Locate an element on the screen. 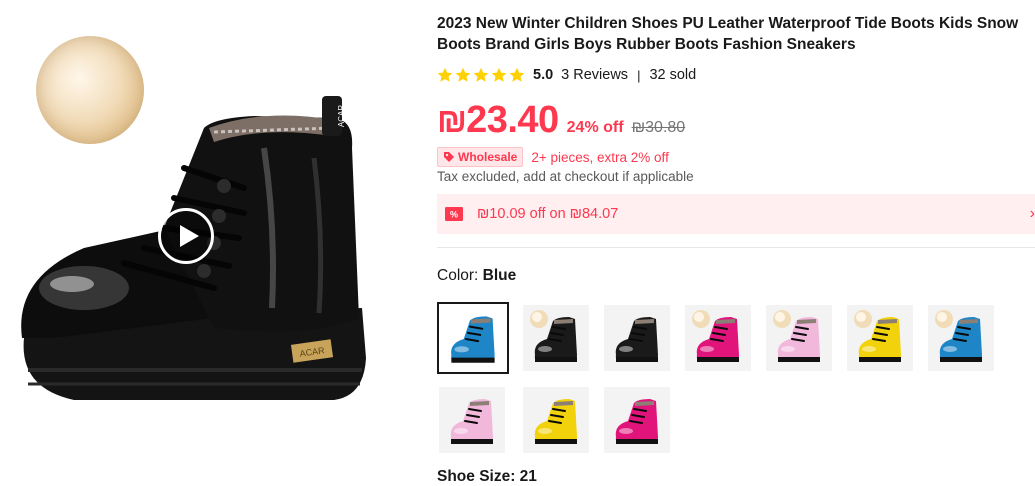 The height and width of the screenshot is (486, 1035). rating-row: 5.0 3 Reviews | 32 sold is located at coordinates (566, 75).